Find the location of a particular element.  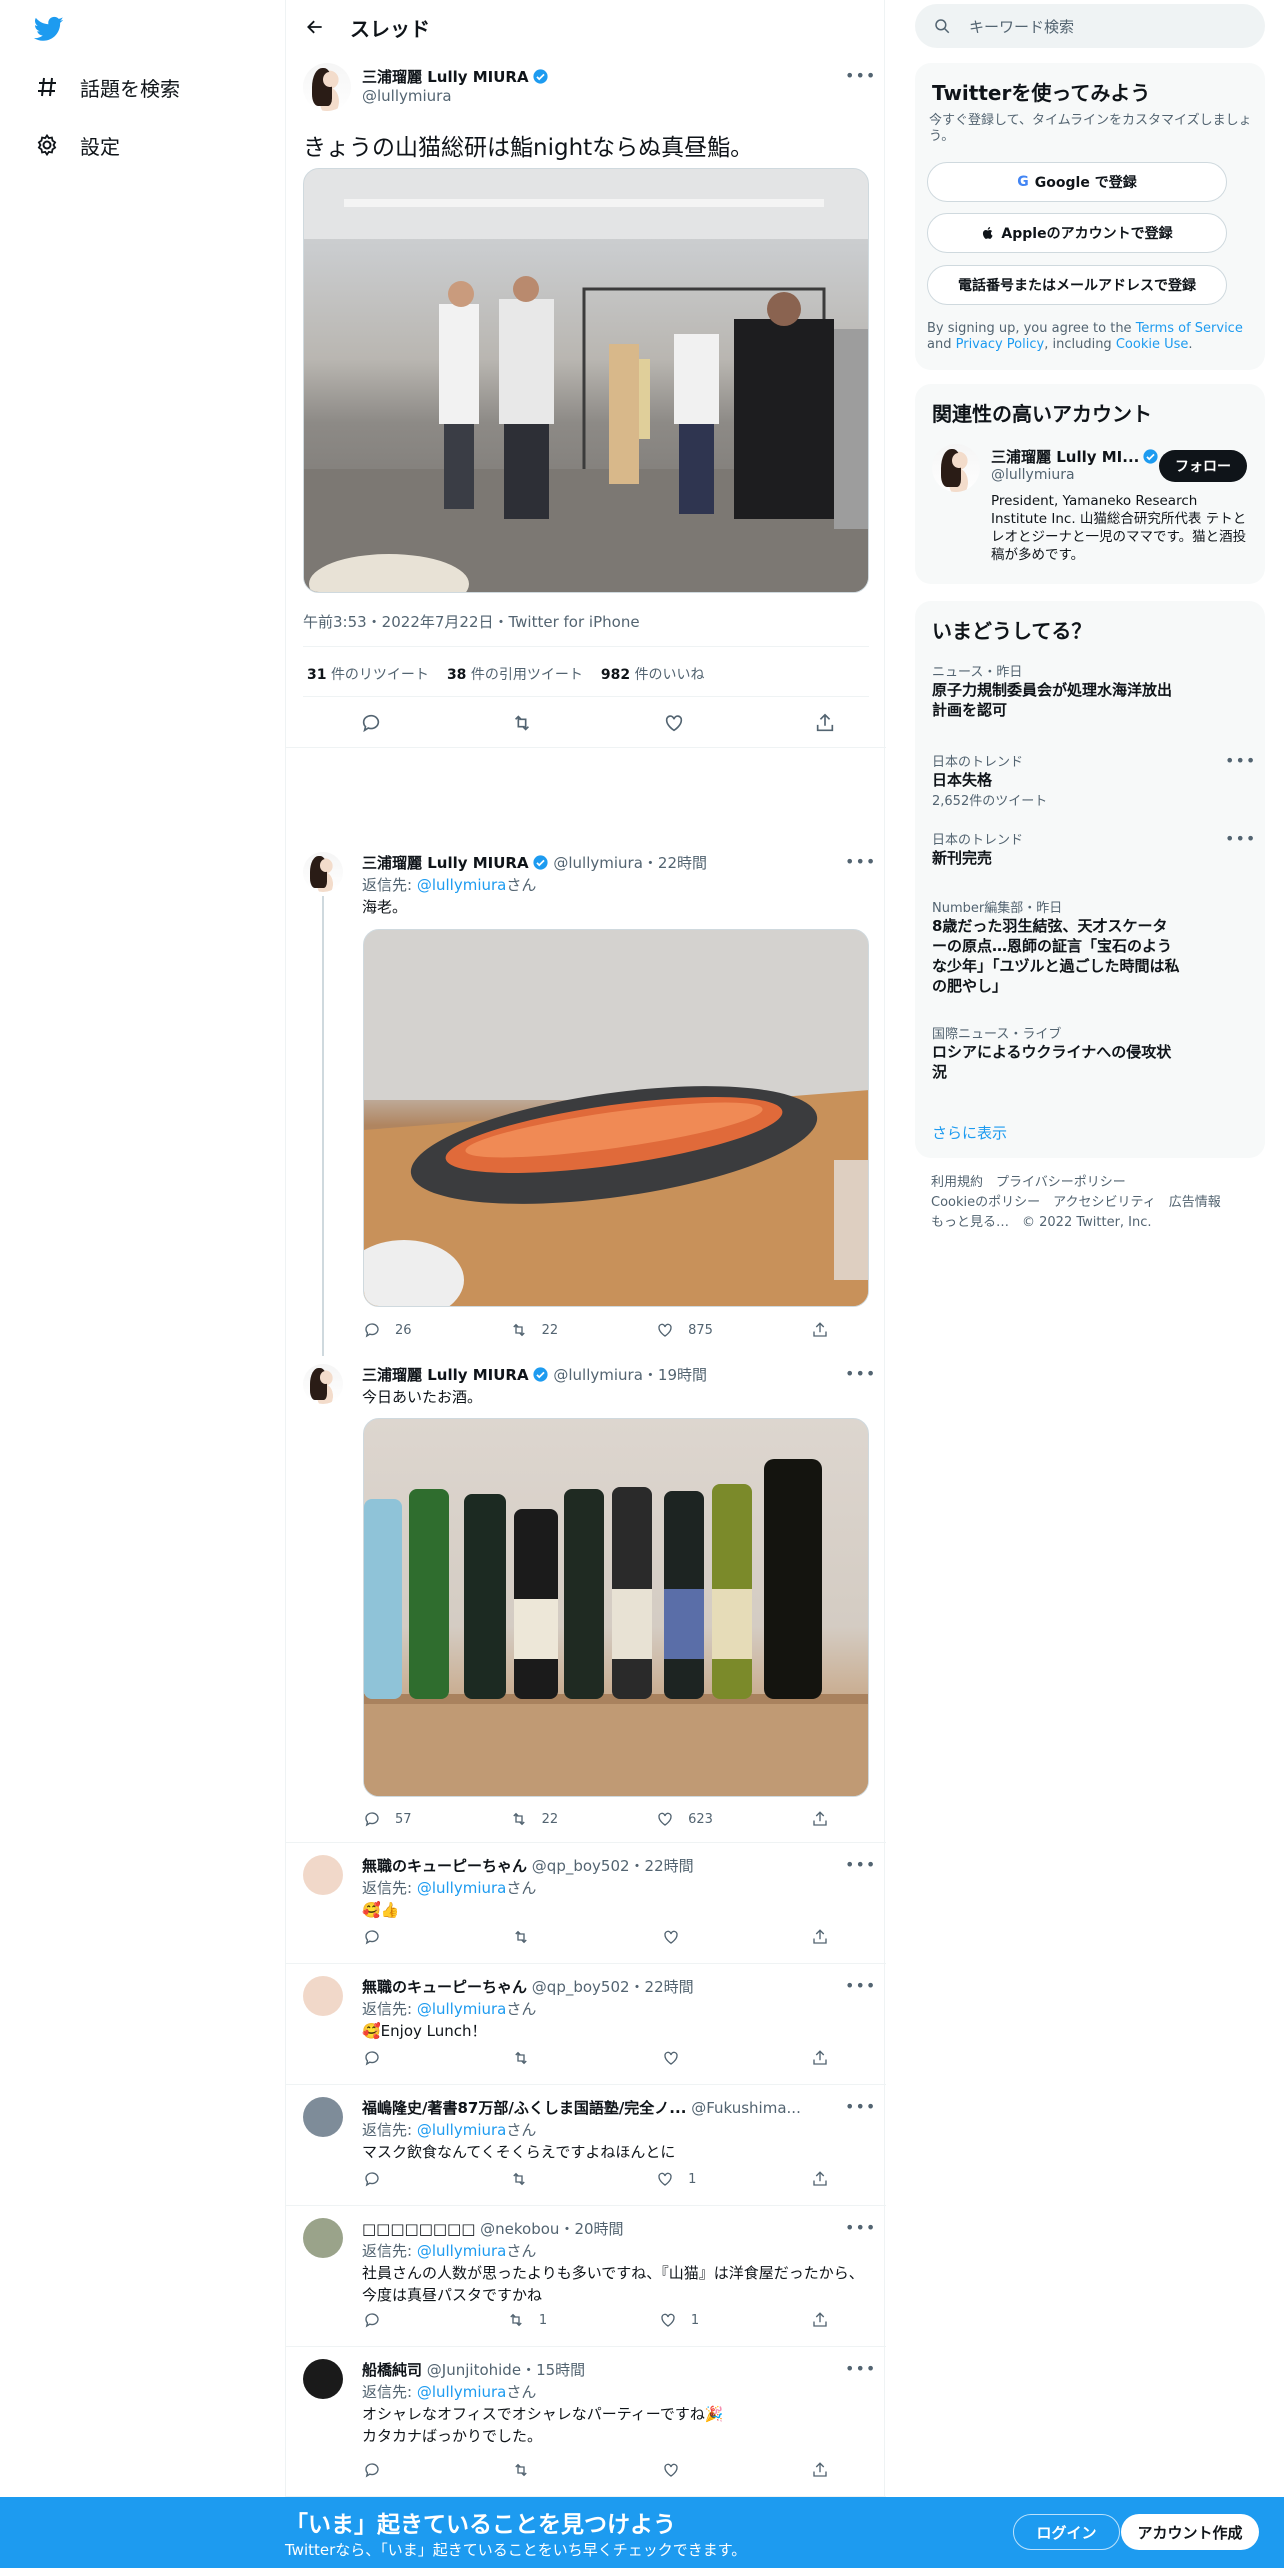

login-button: ログイン is located at coordinates (1066, 2532).